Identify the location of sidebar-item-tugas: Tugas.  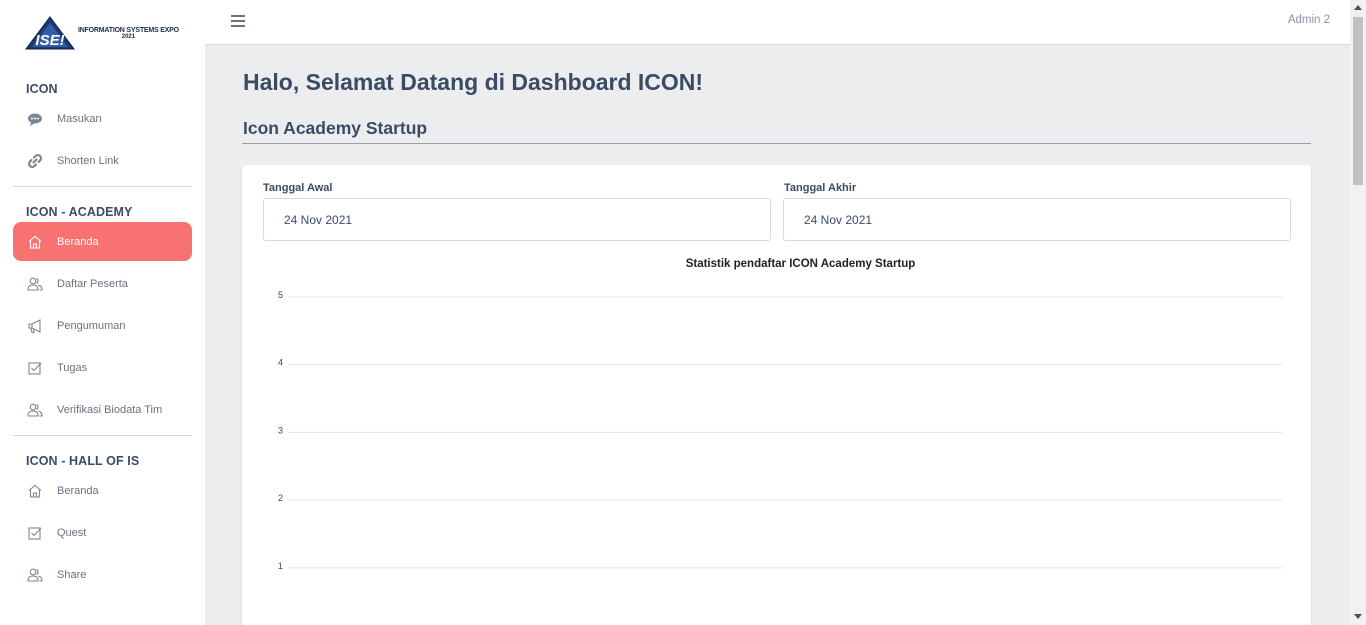
(102, 367).